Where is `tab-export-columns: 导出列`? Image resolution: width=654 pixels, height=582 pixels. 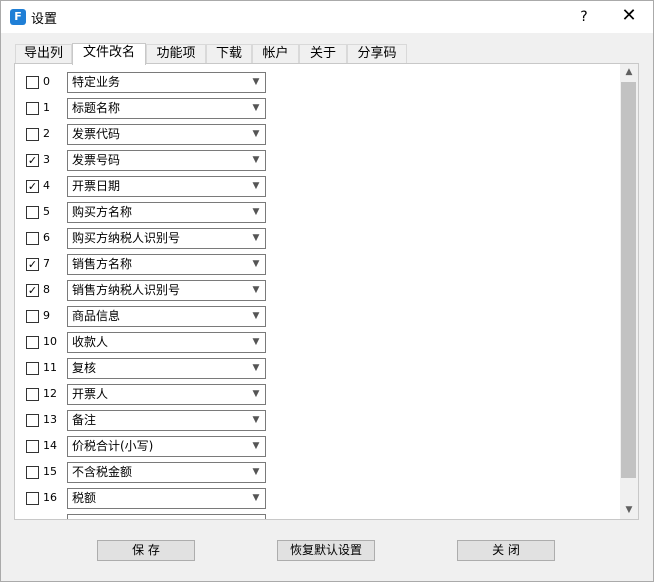
tab-export-columns: 导出列 is located at coordinates (43, 54).